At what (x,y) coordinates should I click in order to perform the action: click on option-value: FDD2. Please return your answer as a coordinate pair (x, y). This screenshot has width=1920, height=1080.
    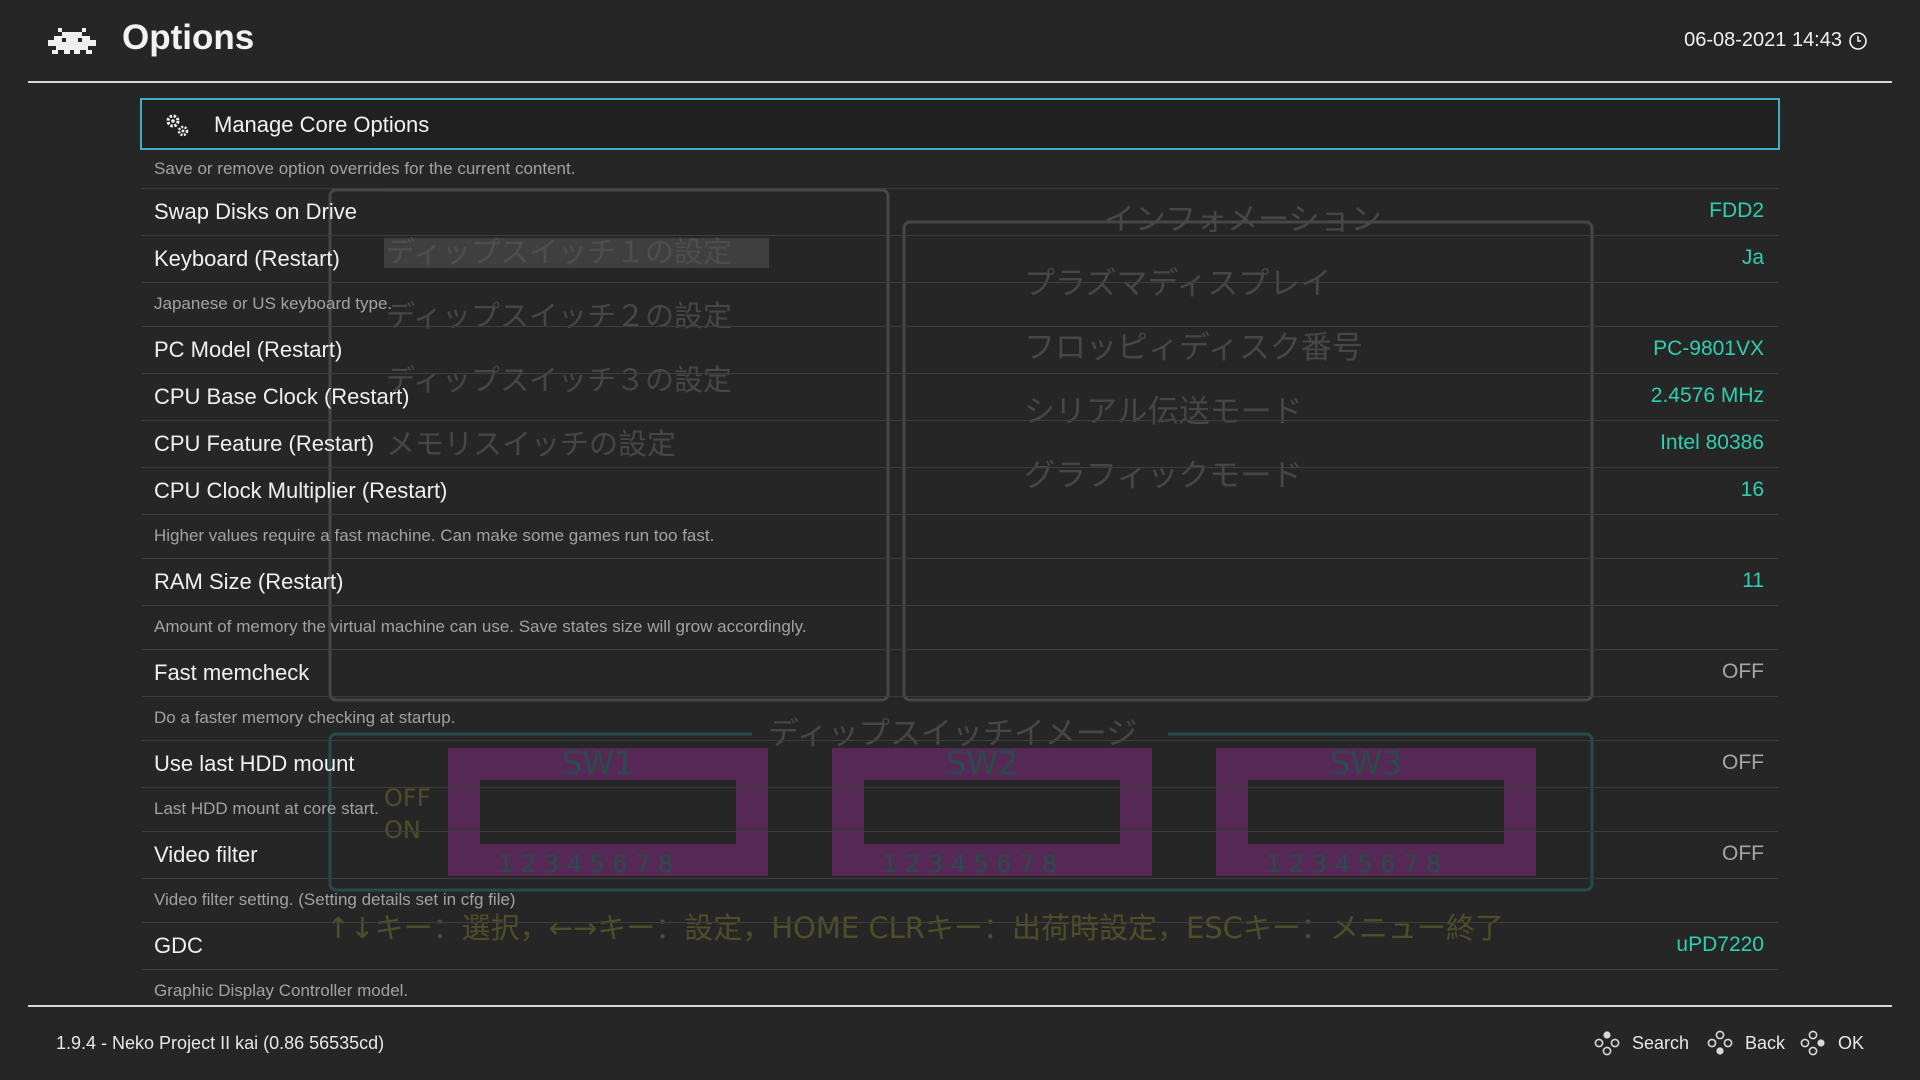
    Looking at the image, I should click on (1736, 210).